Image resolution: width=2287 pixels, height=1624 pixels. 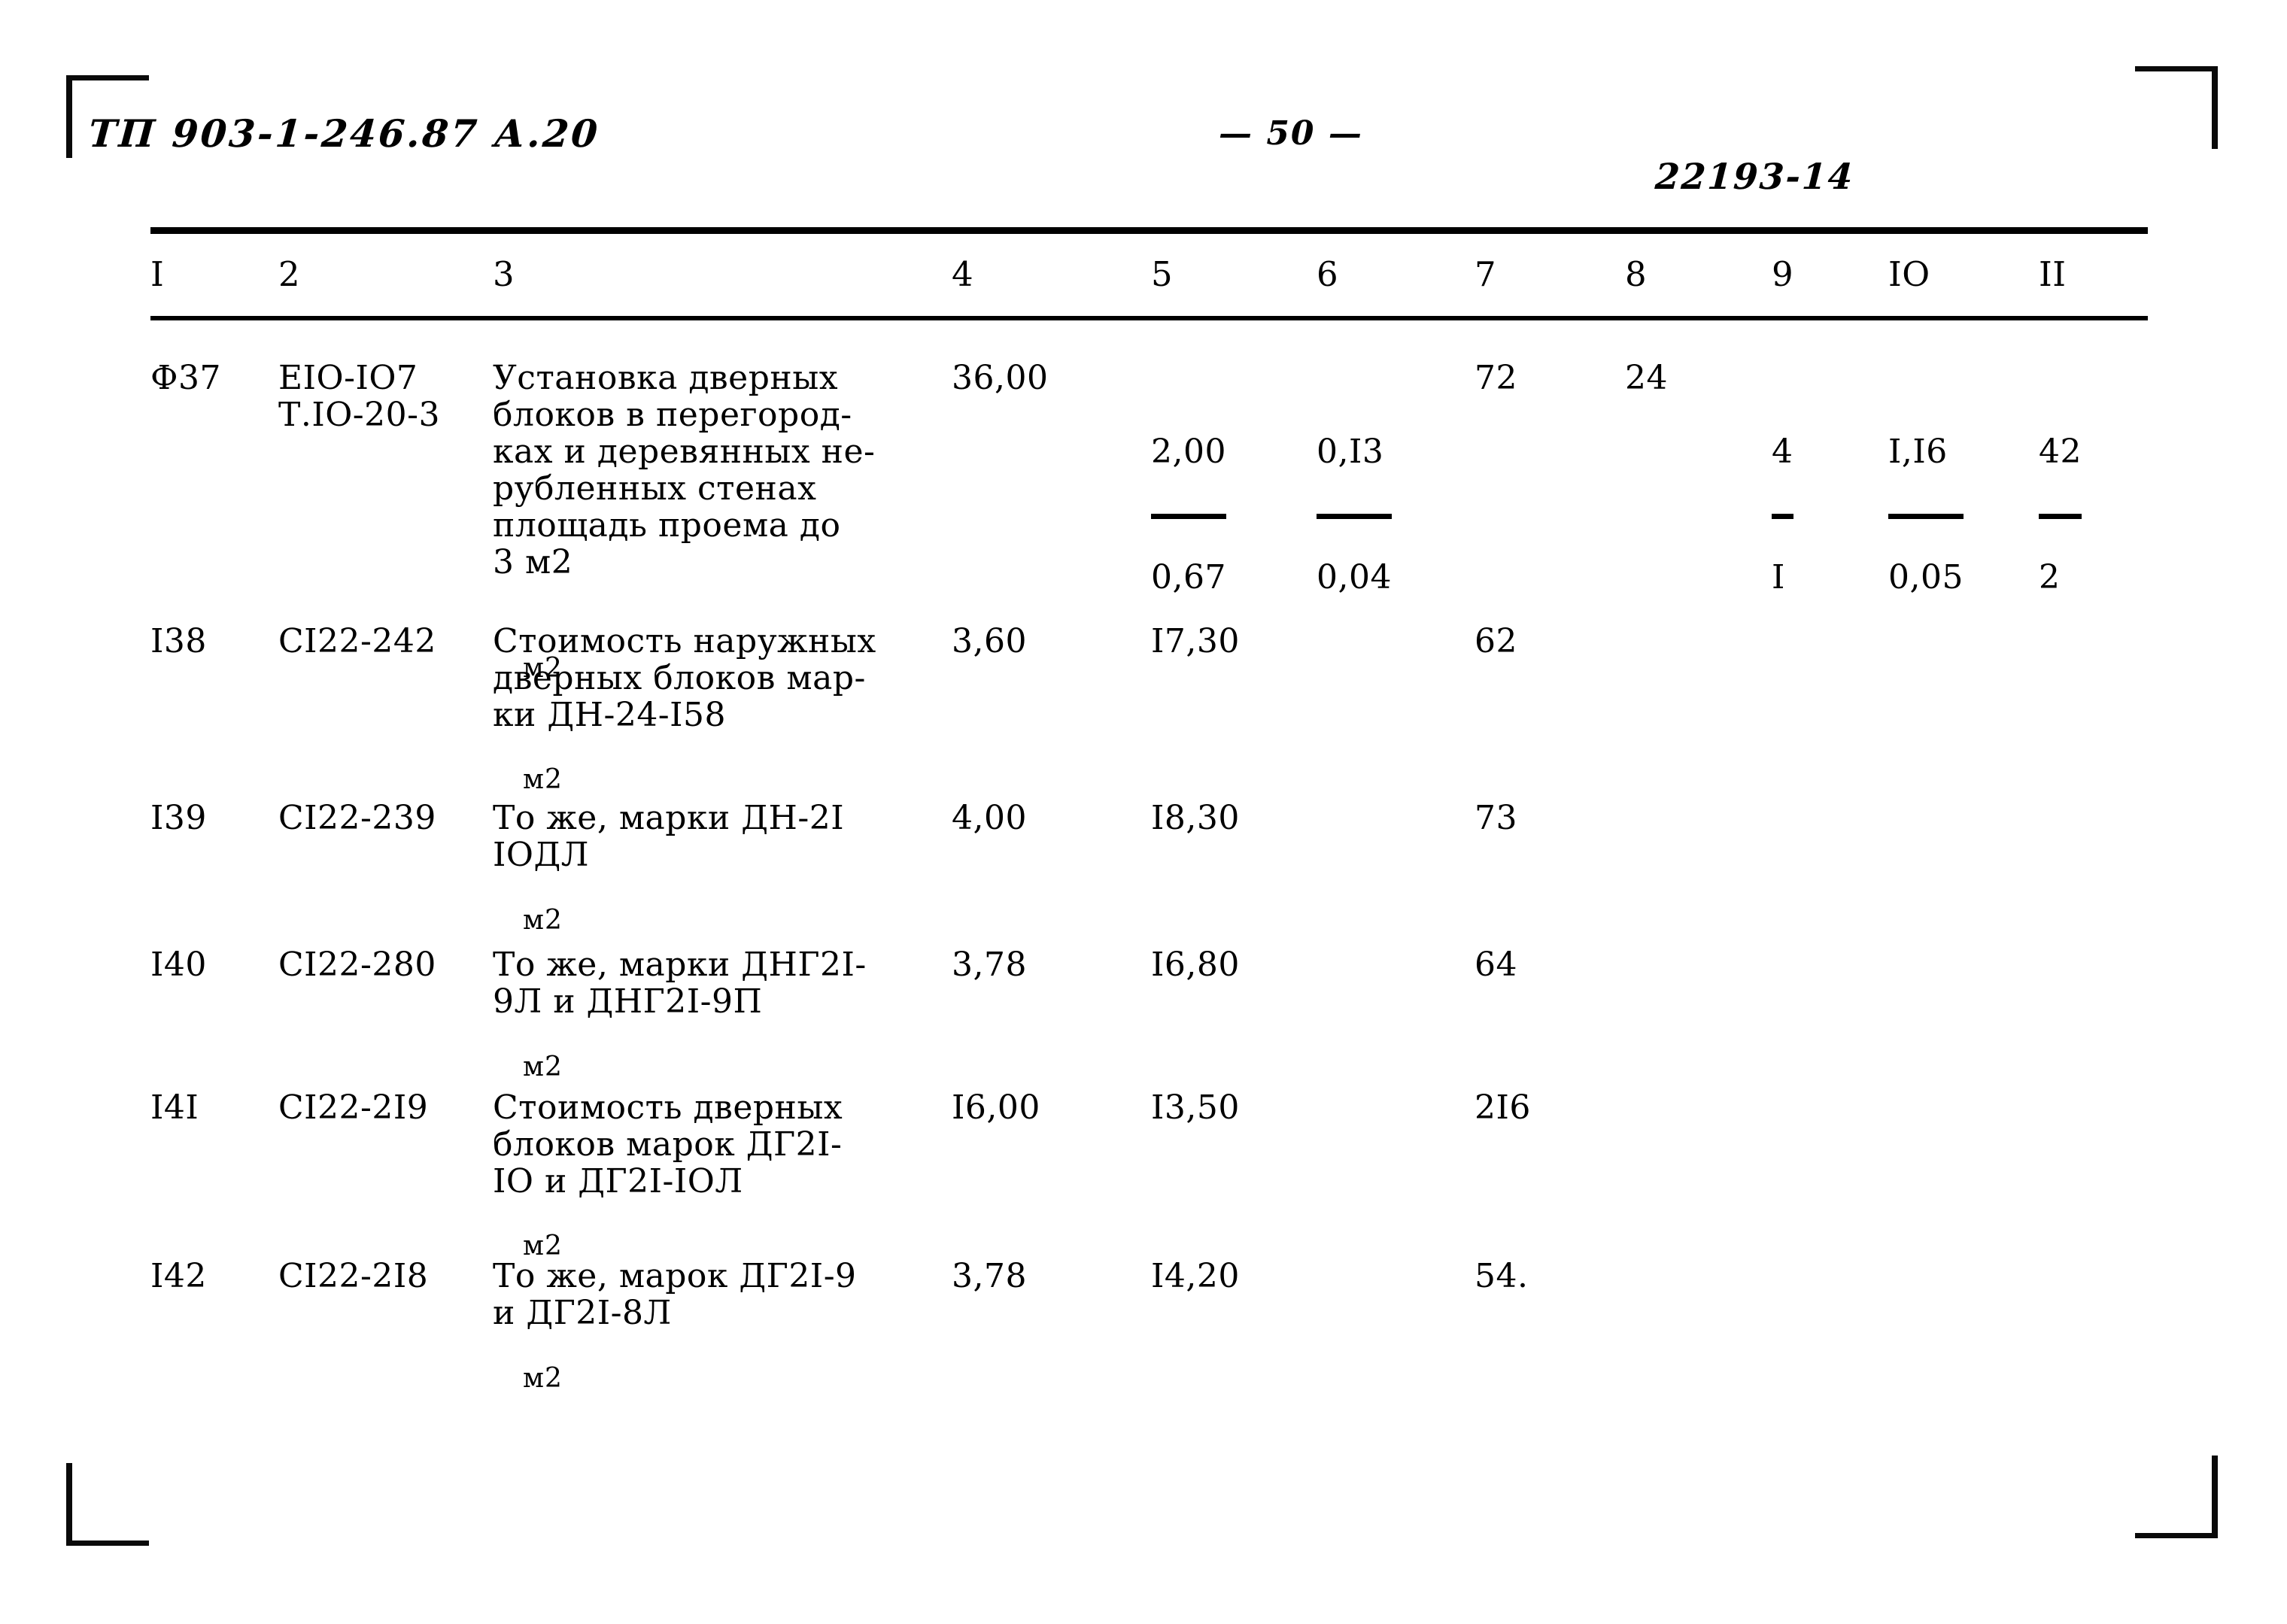 What do you see at coordinates (990, 641) in the screenshot?
I see `row-value-4: 3,60` at bounding box center [990, 641].